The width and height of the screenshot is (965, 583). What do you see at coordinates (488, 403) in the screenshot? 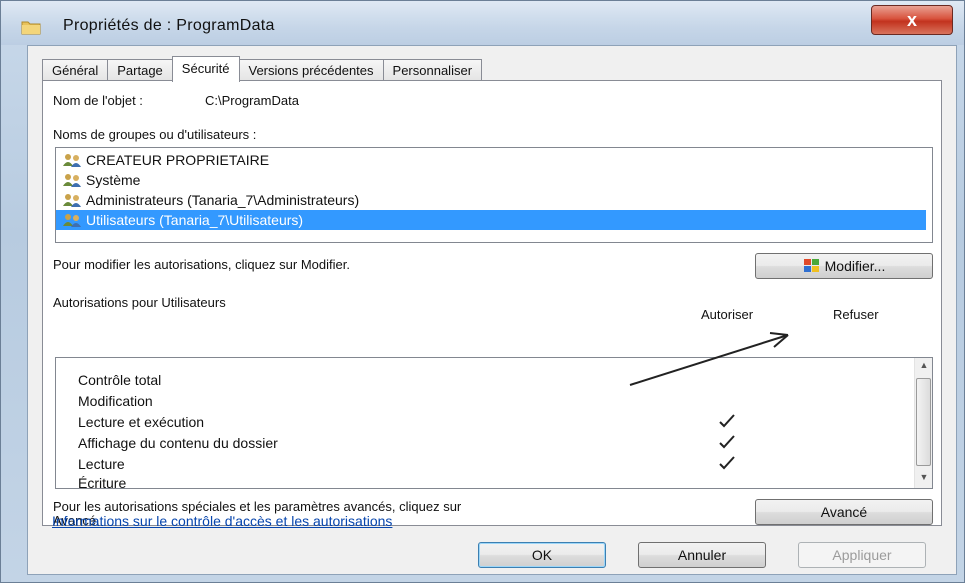
I see `permission-row: Modification` at bounding box center [488, 403].